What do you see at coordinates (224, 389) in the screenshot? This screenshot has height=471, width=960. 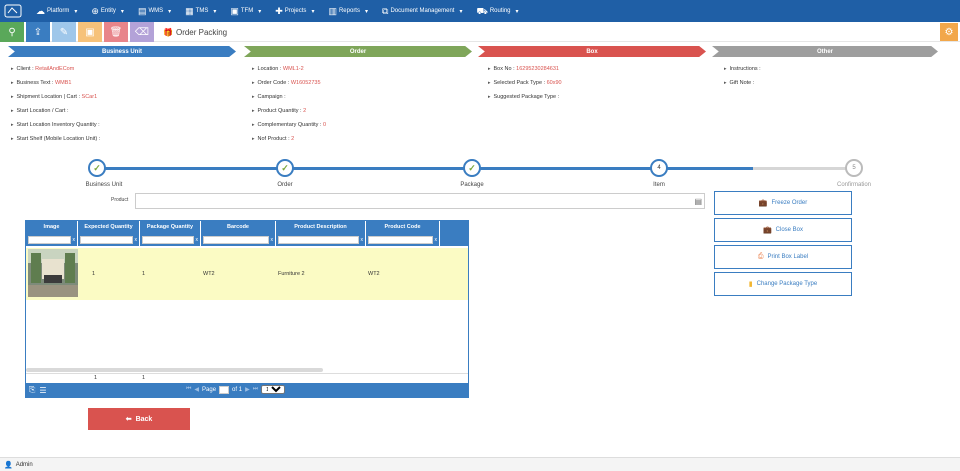 I see `page-number-input` at bounding box center [224, 389].